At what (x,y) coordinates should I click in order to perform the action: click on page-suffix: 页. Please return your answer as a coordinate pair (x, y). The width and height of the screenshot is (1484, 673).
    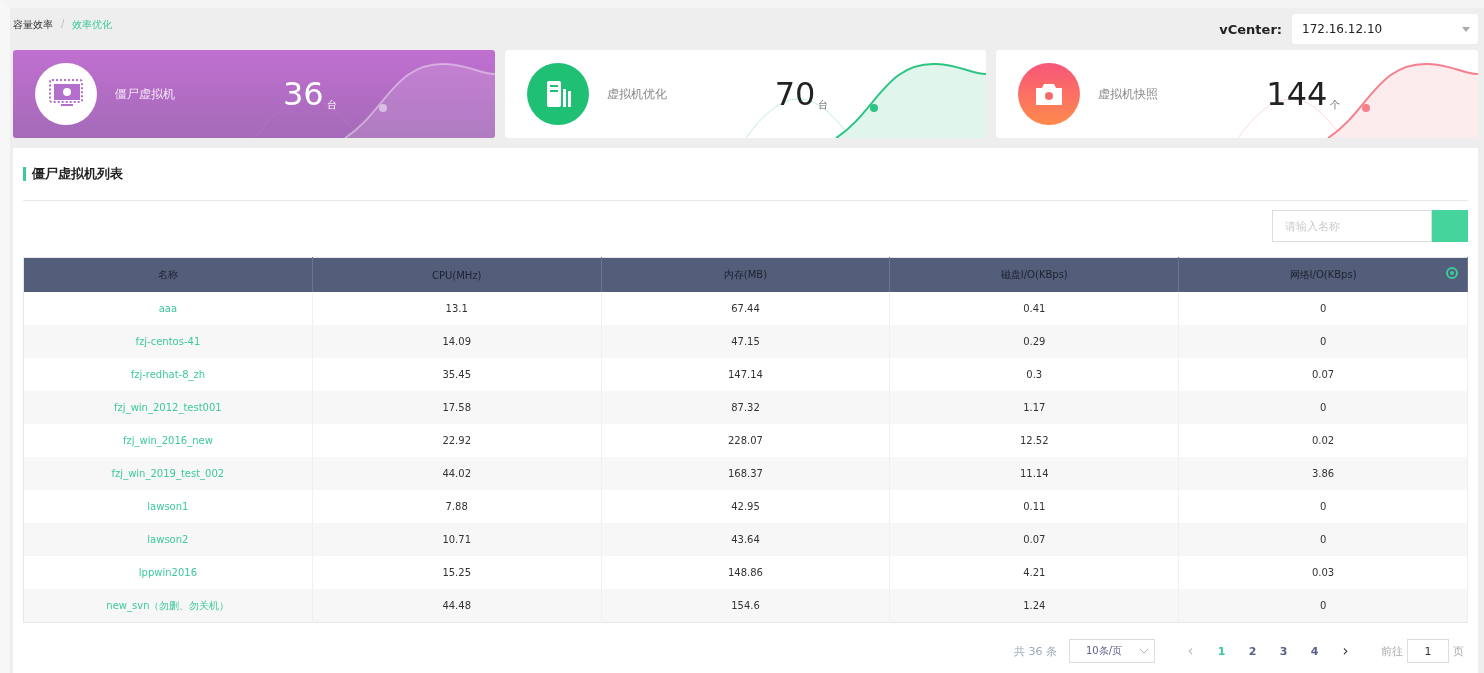
    Looking at the image, I should click on (1458, 651).